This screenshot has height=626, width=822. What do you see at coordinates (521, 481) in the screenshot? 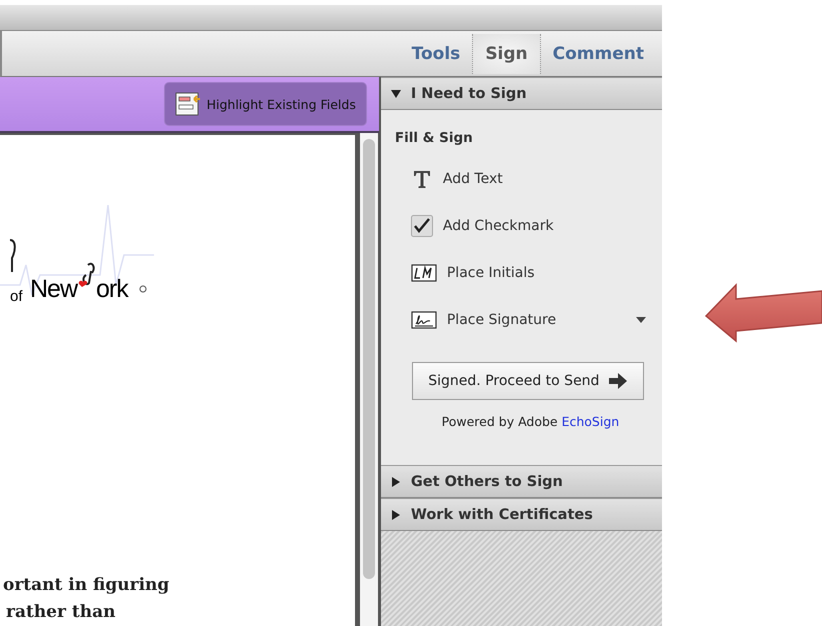
I see `section-header: Get Others to Sign` at bounding box center [521, 481].